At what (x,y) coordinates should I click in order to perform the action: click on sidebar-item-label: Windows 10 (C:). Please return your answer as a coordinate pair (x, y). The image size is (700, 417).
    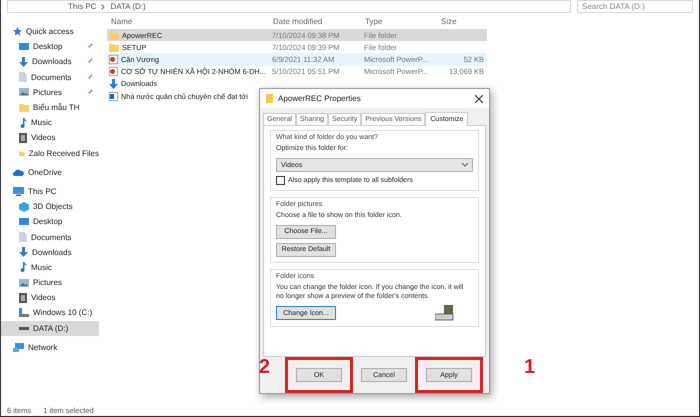
    Looking at the image, I should click on (62, 313).